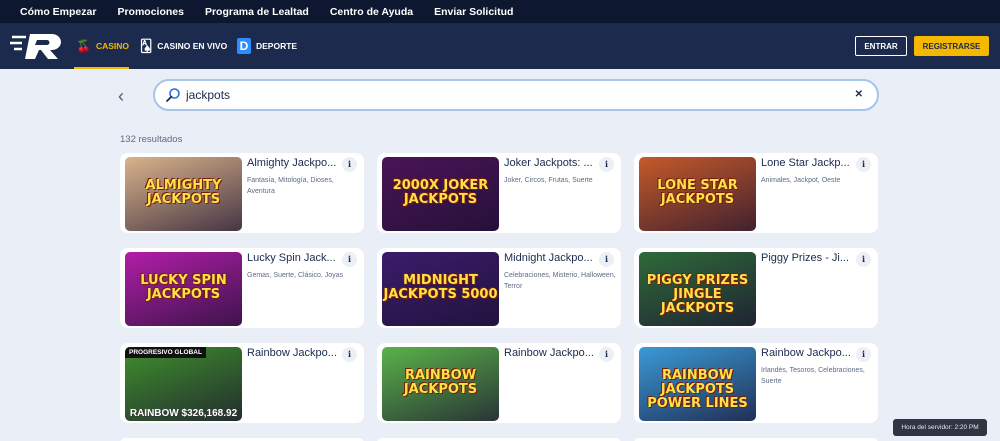 The height and width of the screenshot is (441, 1000). What do you see at coordinates (295, 275) in the screenshot?
I see `game-tags: Gemas, Suerte, Clásico, Joyas` at bounding box center [295, 275].